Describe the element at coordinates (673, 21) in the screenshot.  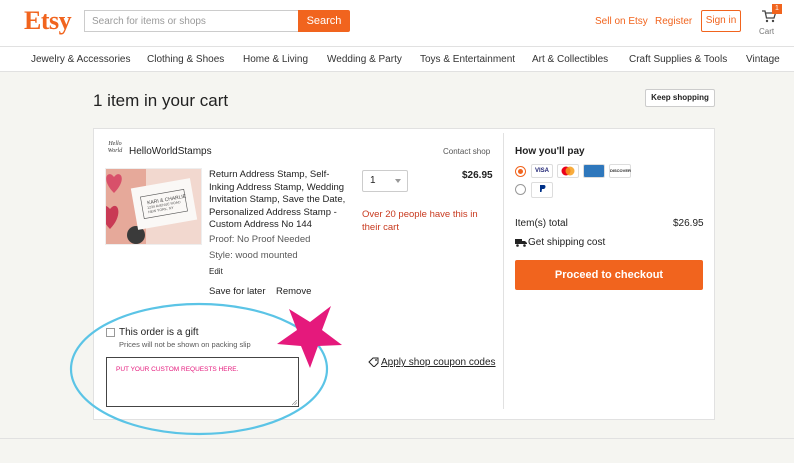
I see `register-link: Register` at that location.